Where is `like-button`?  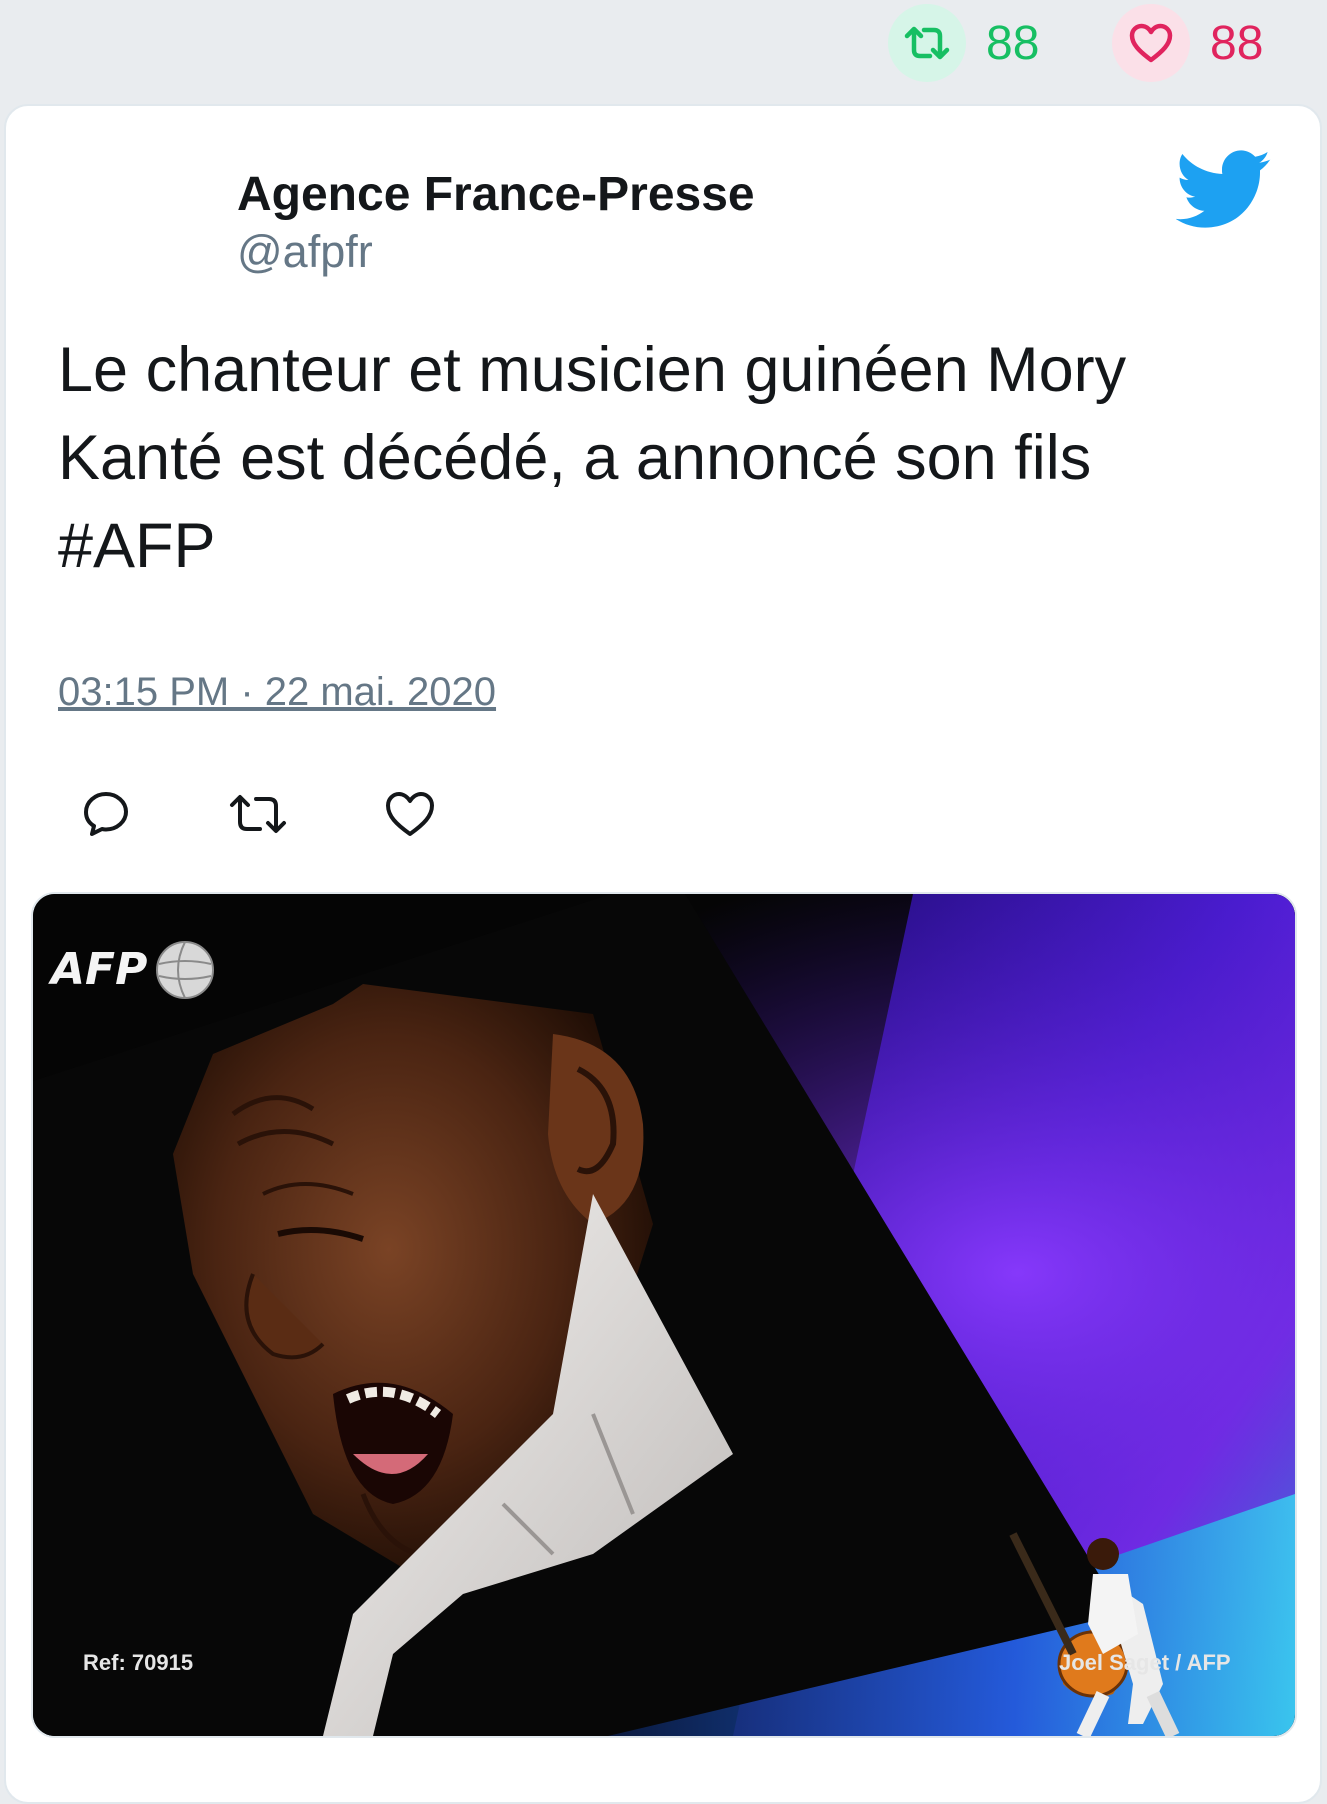 like-button is located at coordinates (410, 816).